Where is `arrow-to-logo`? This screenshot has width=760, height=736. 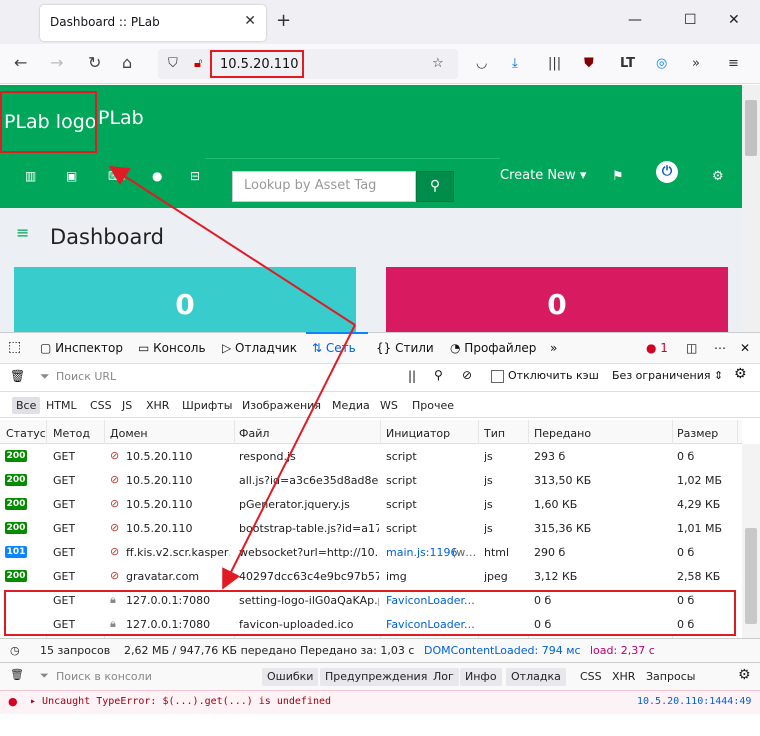
arrow-to-logo is located at coordinates (232, 245).